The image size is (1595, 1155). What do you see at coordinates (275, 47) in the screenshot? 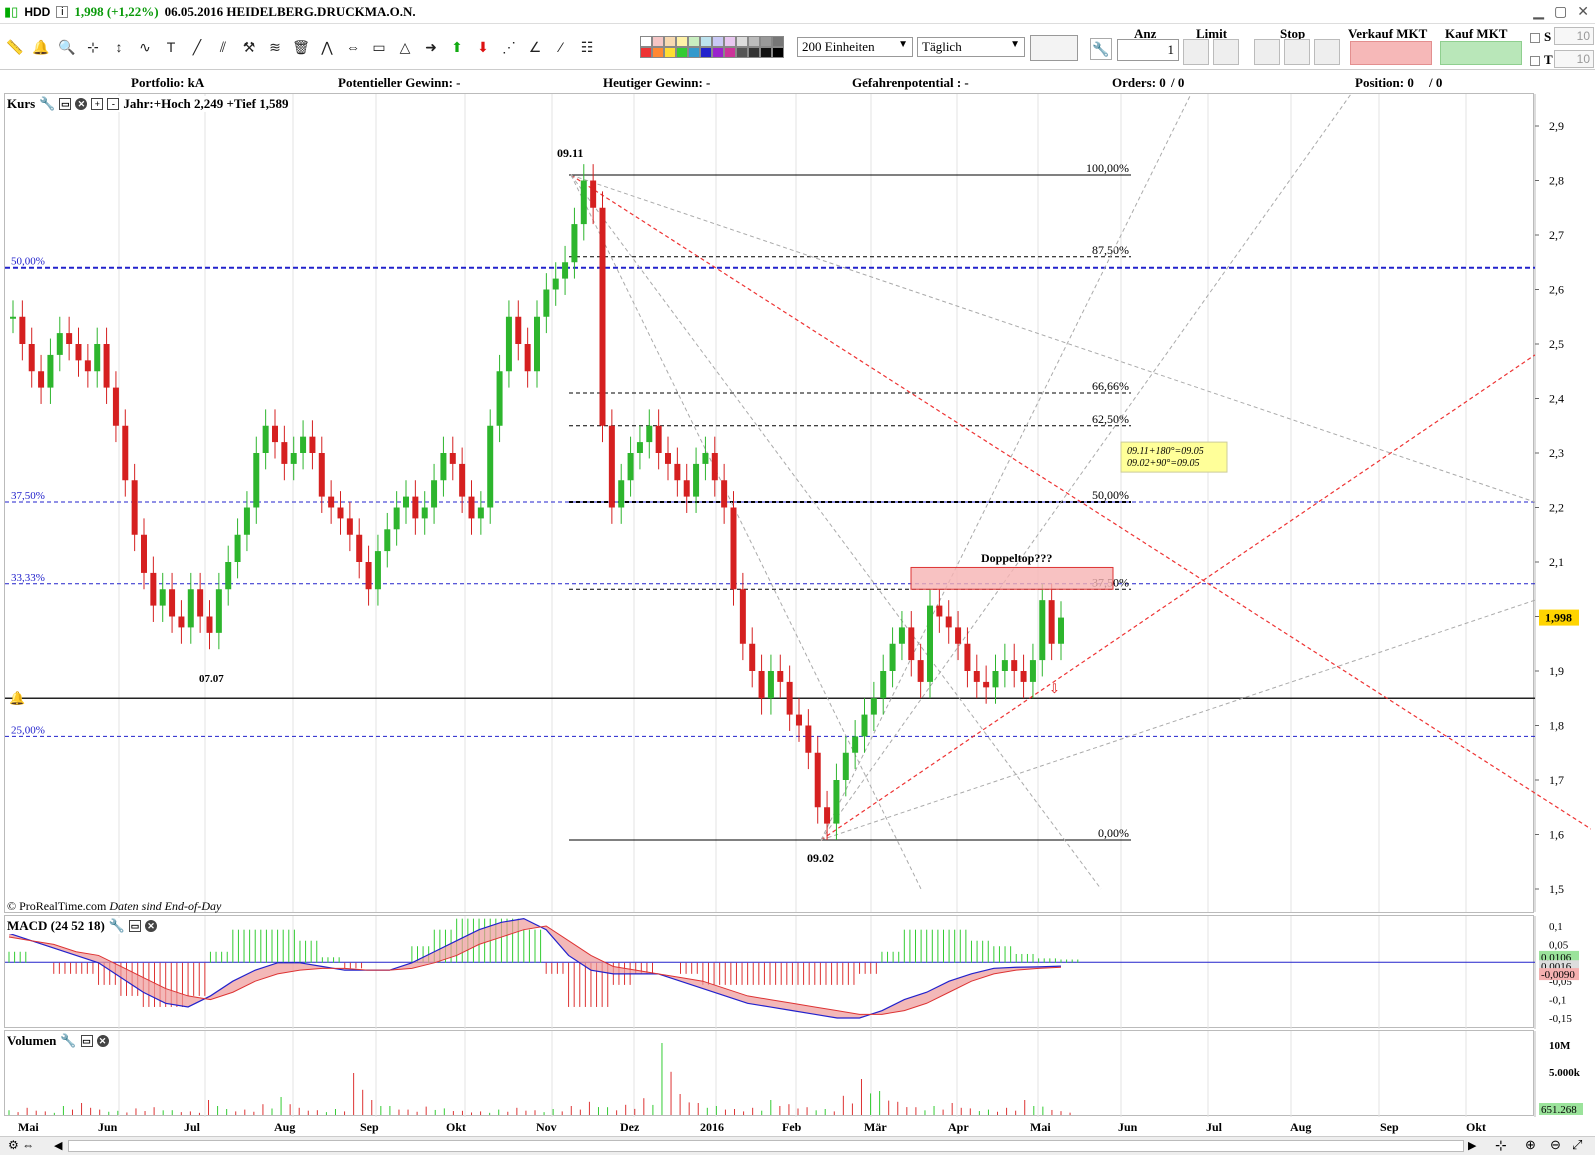
I see `fibonacci-icon: ≋` at bounding box center [275, 47].